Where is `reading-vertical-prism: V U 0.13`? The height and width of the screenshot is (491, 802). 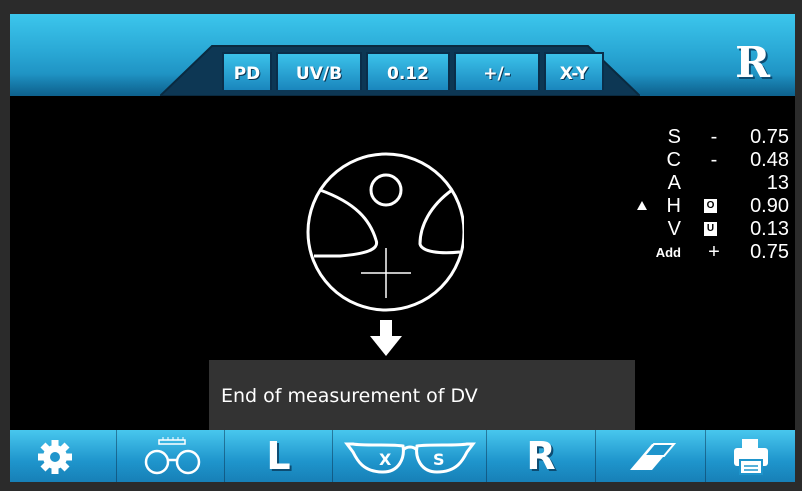 reading-vertical-prism: V U 0.13 is located at coordinates (728, 229).